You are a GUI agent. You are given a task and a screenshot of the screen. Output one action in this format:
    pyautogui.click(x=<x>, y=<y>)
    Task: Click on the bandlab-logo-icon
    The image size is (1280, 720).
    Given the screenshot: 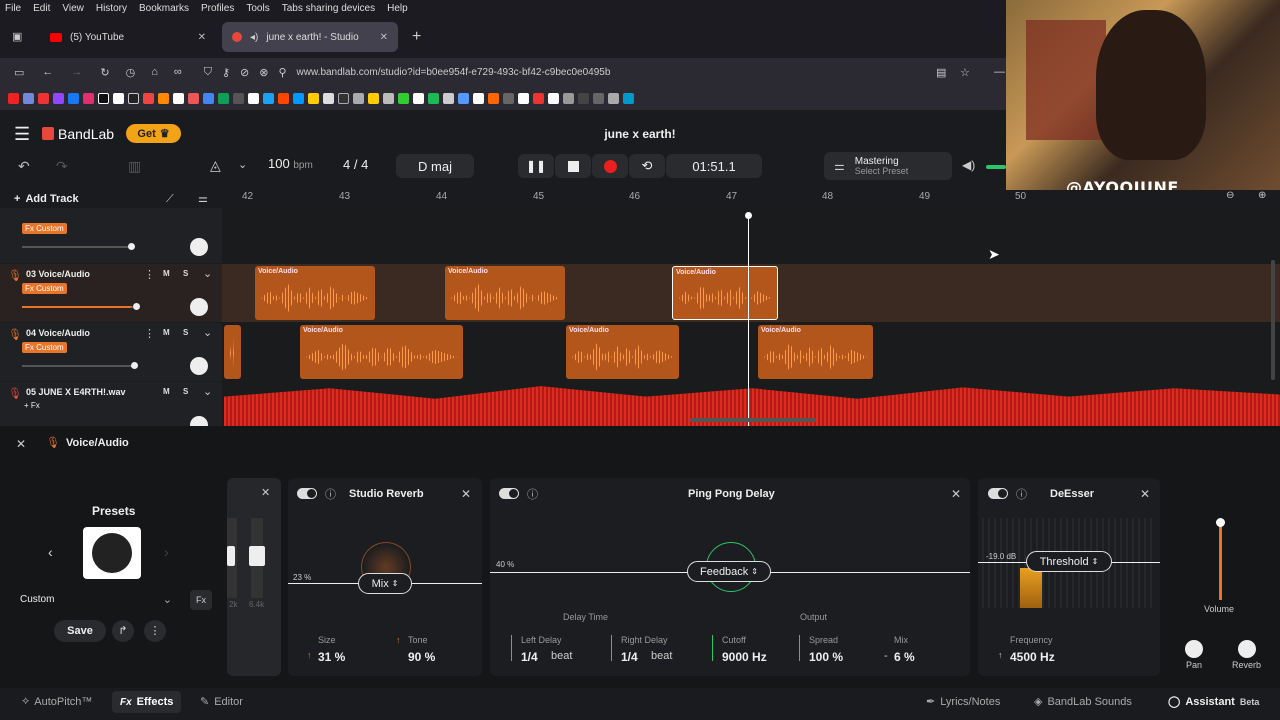 What is the action you would take?
    pyautogui.click(x=48, y=133)
    